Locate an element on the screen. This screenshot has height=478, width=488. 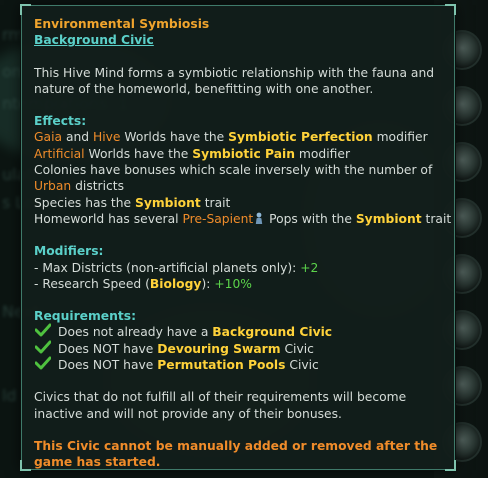
requirement-item: Does NOT have Permutation Pools Civic is located at coordinates (238, 364).